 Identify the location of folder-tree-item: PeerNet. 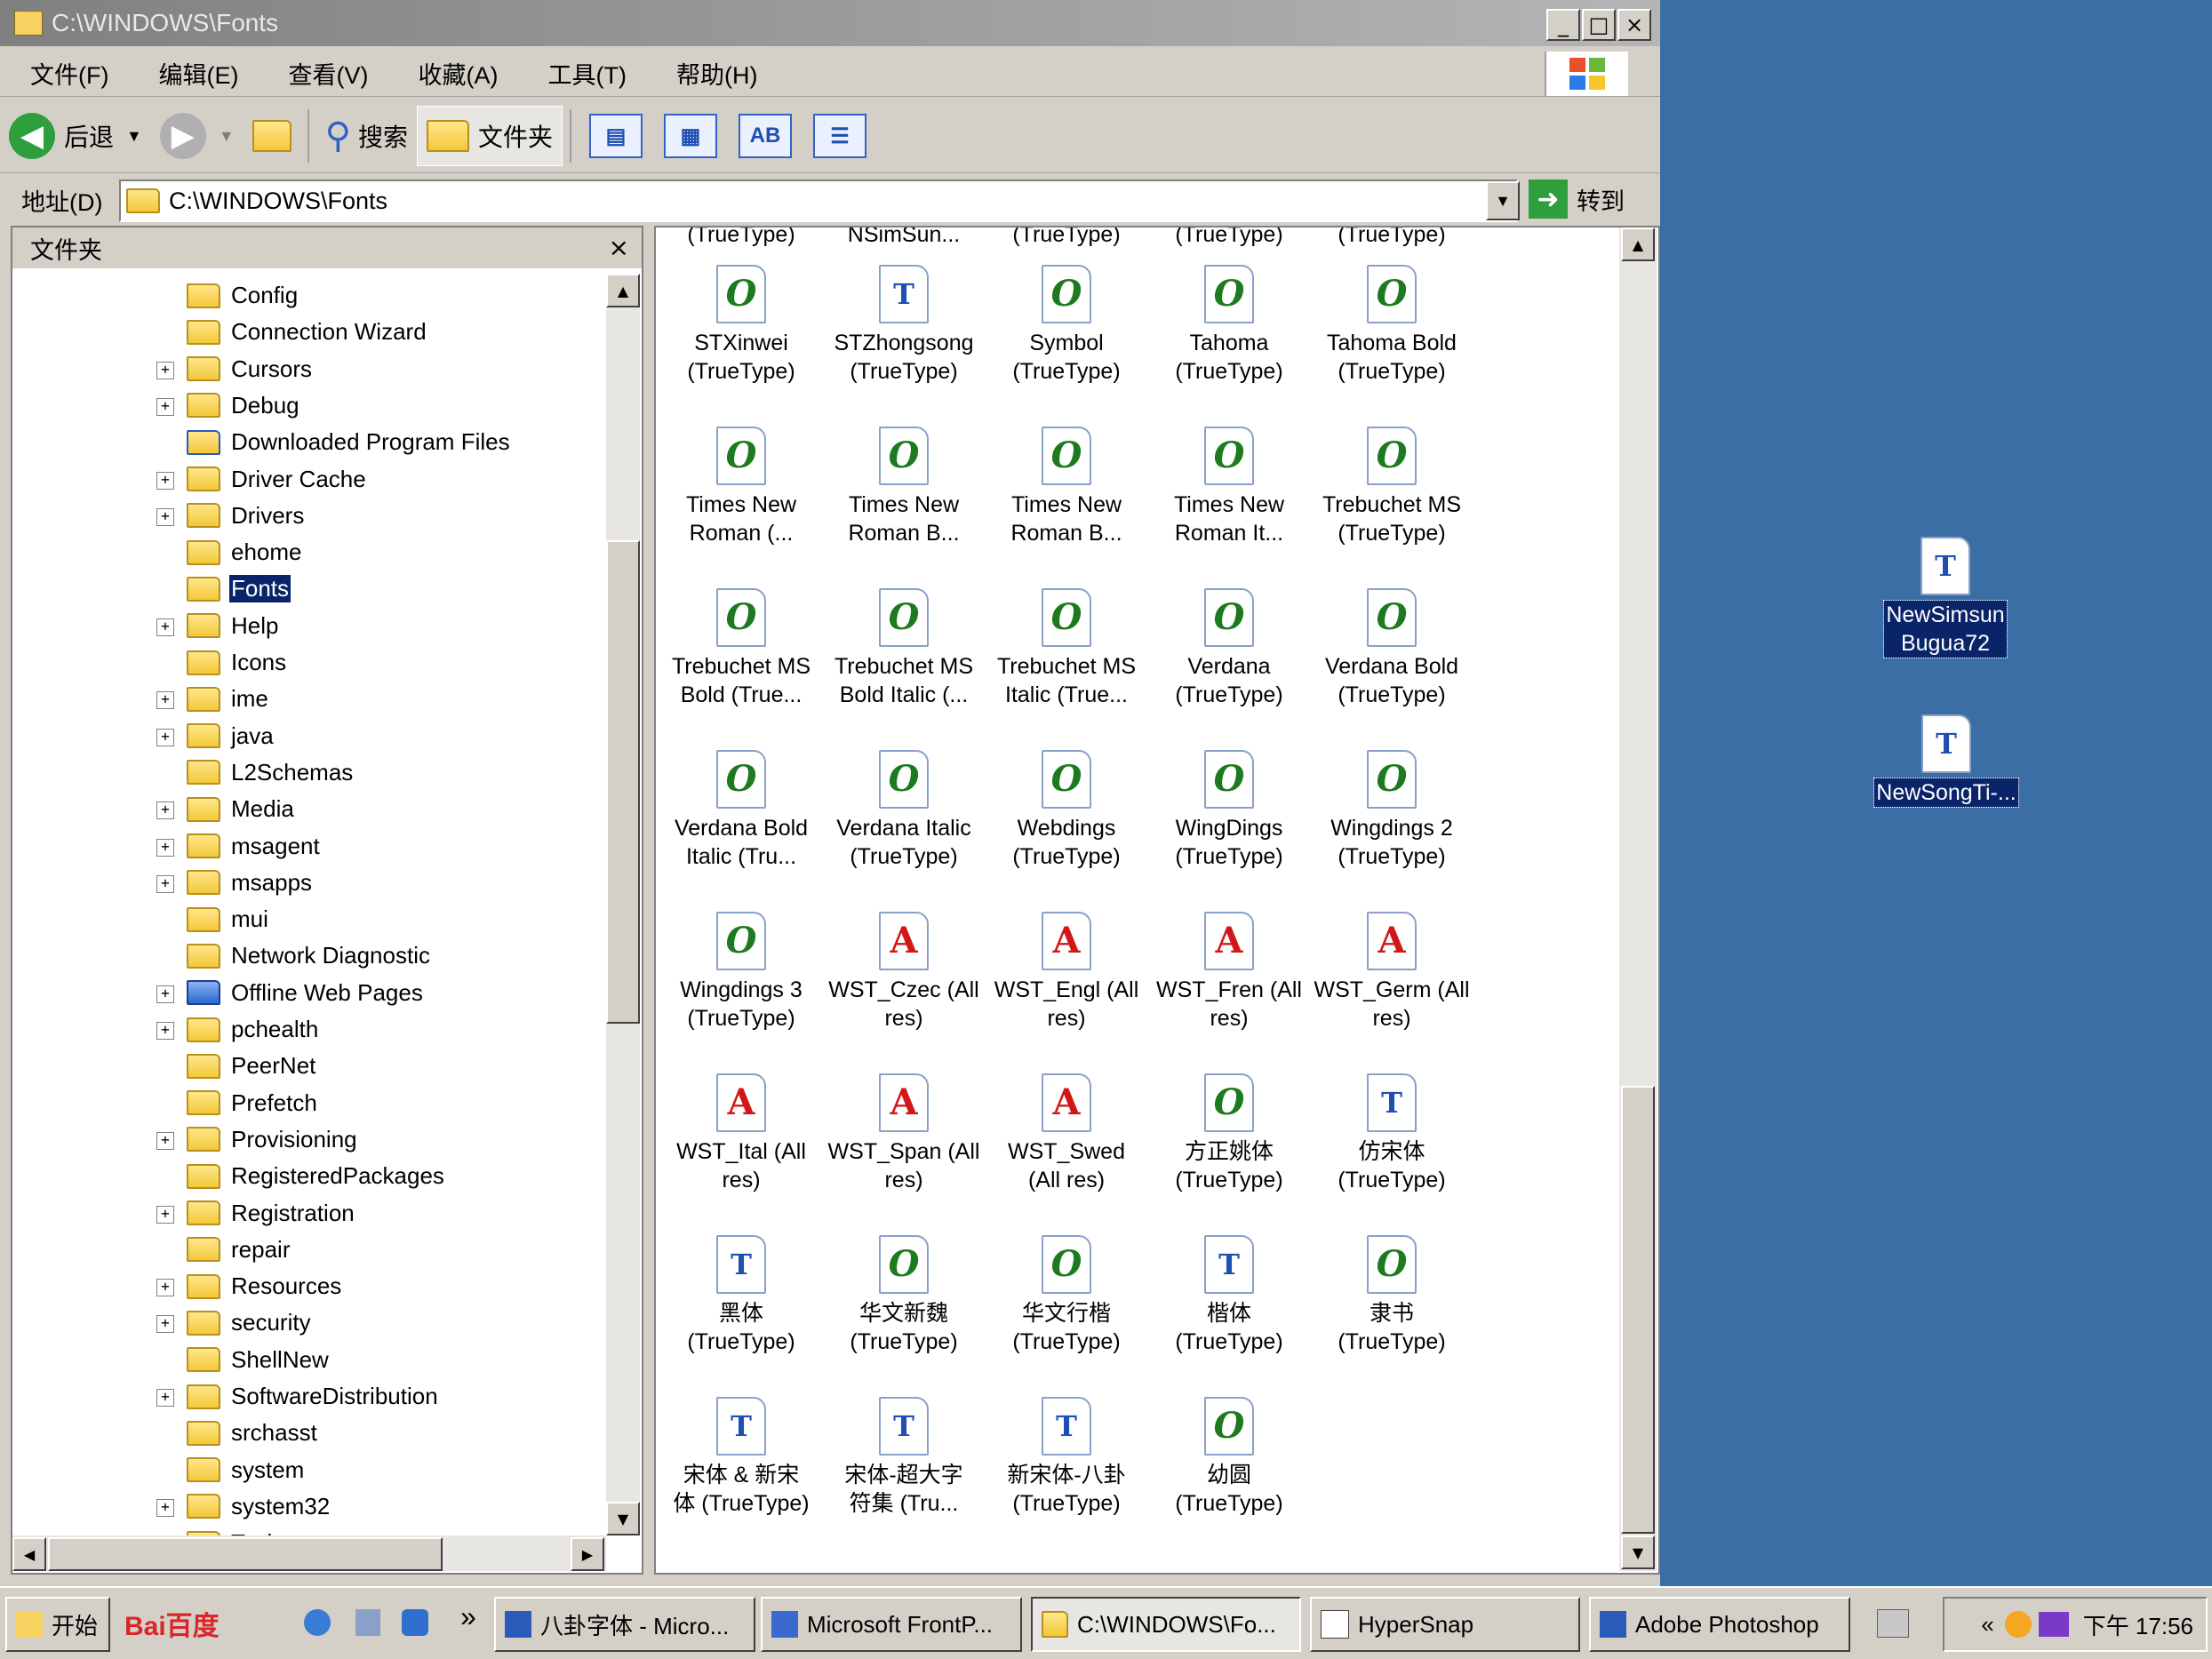
(164, 1066).